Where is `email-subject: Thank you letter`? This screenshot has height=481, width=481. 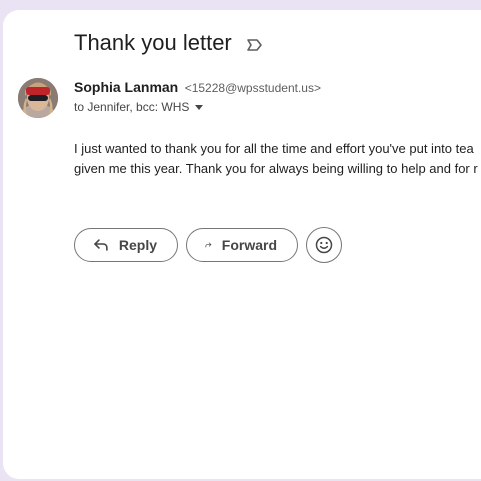
email-subject: Thank you letter is located at coordinates (153, 42).